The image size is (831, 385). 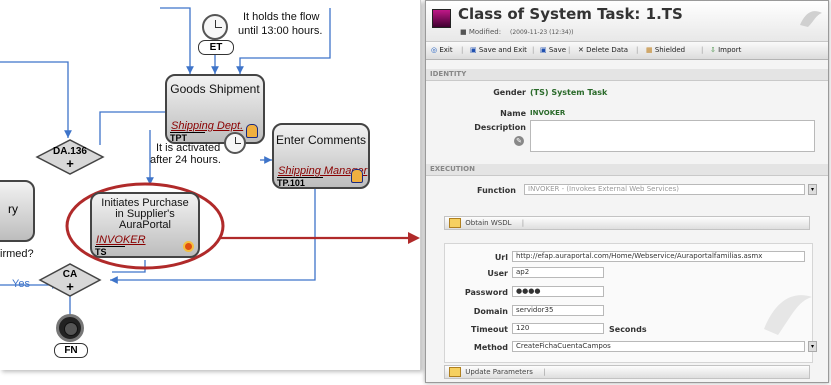 I want to click on timer2-note-line1: It is activated, so click(x=188, y=148).